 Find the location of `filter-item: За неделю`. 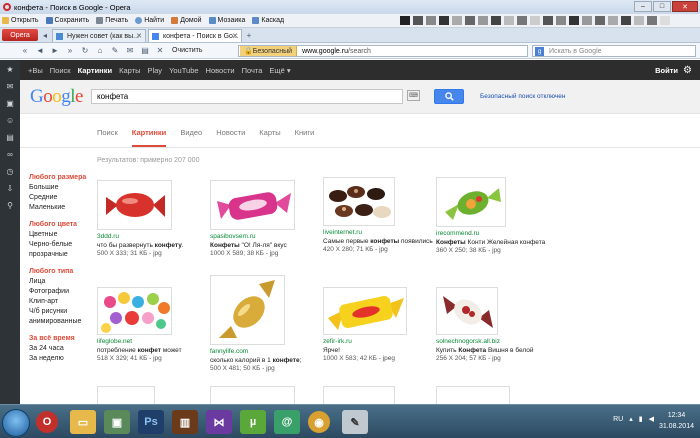

filter-item: За неделю is located at coordinates (62, 359).